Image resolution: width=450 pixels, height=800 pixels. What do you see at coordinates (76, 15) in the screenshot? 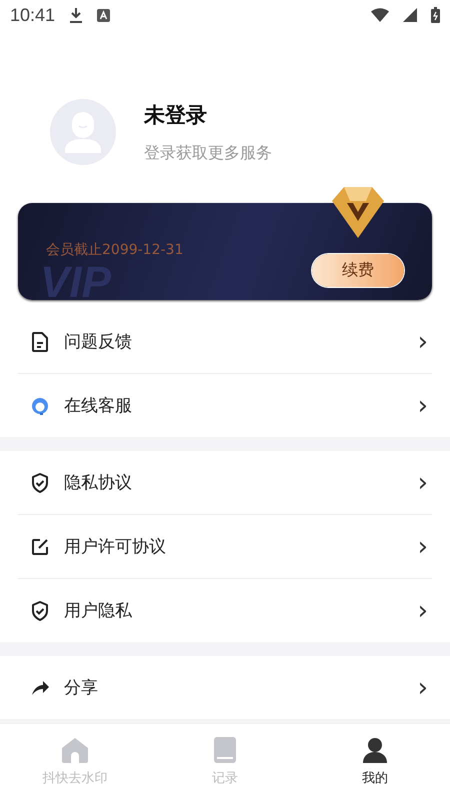
I see `download-icon` at bounding box center [76, 15].